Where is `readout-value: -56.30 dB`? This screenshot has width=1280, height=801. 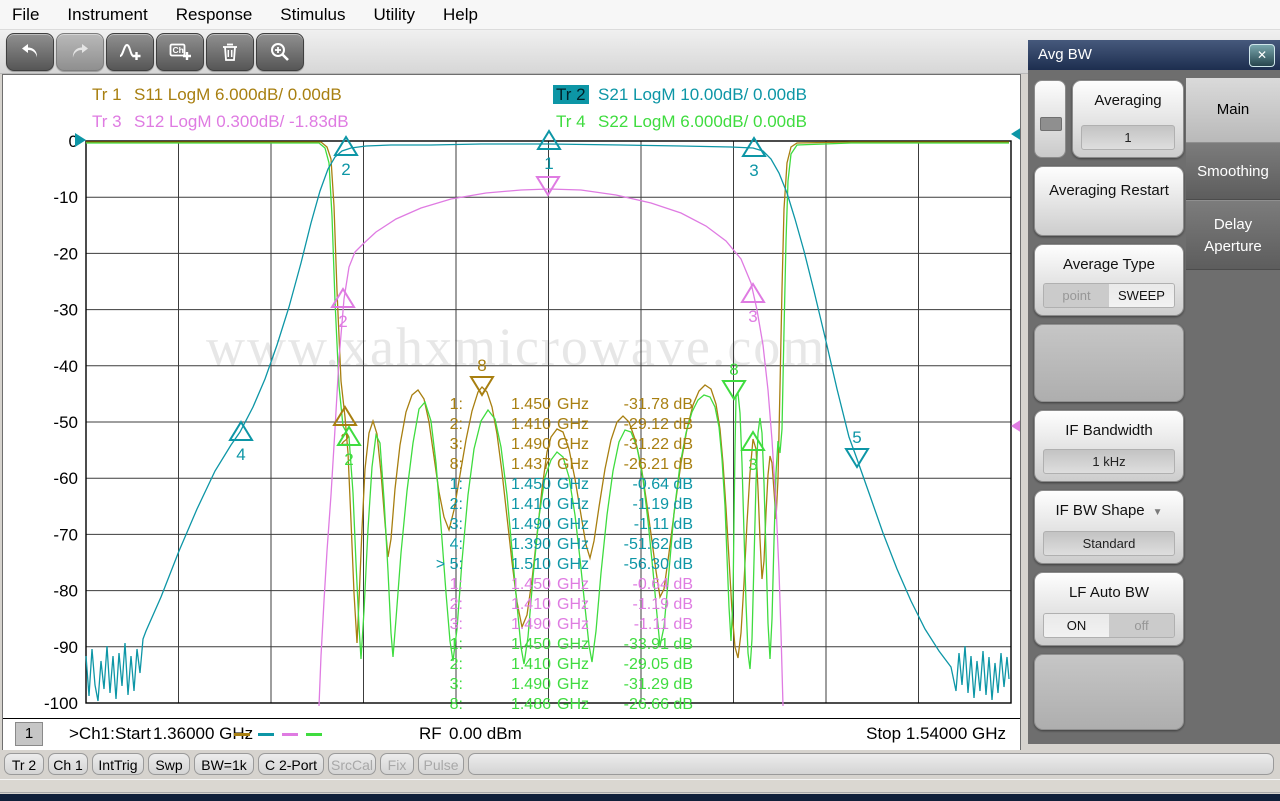 readout-value: -56.30 dB is located at coordinates (658, 564).